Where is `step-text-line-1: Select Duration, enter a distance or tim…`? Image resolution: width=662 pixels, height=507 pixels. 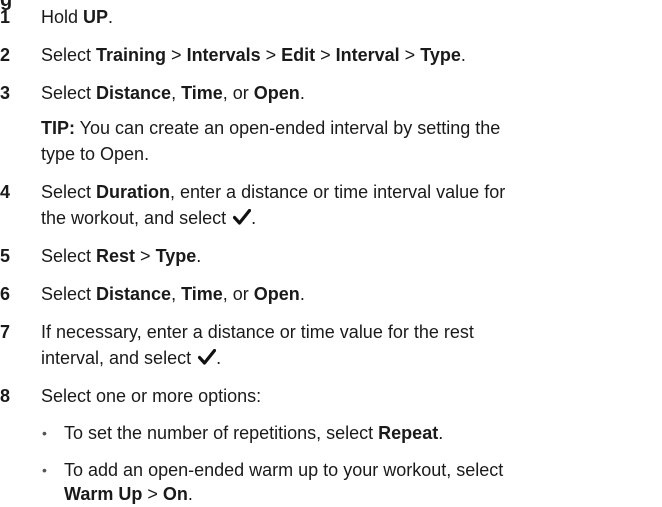 step-text-line-1: Select Duration, enter a distance or tim… is located at coordinates (348, 192).